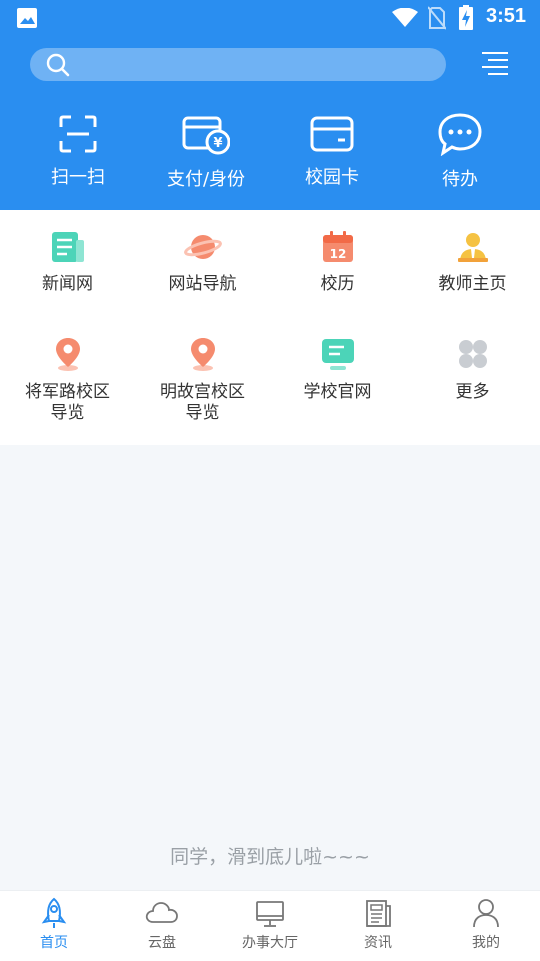 The width and height of the screenshot is (540, 961). I want to click on more-grid-icon, so click(472, 354).